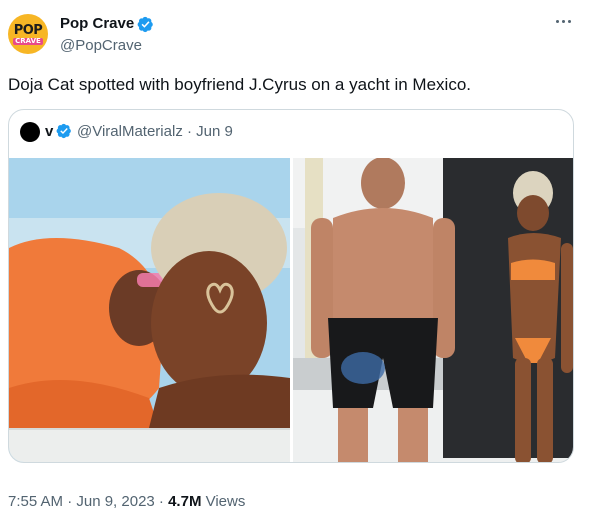  Describe the element at coordinates (97, 23) in the screenshot. I see `author-display-name: Pop Crave` at that location.